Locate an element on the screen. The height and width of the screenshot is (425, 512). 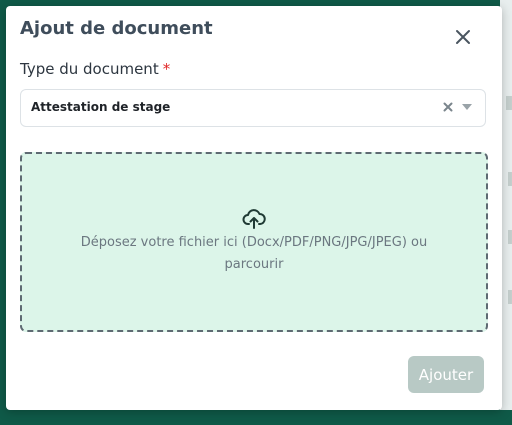
backdrop-overlay is located at coordinates (256, 417).